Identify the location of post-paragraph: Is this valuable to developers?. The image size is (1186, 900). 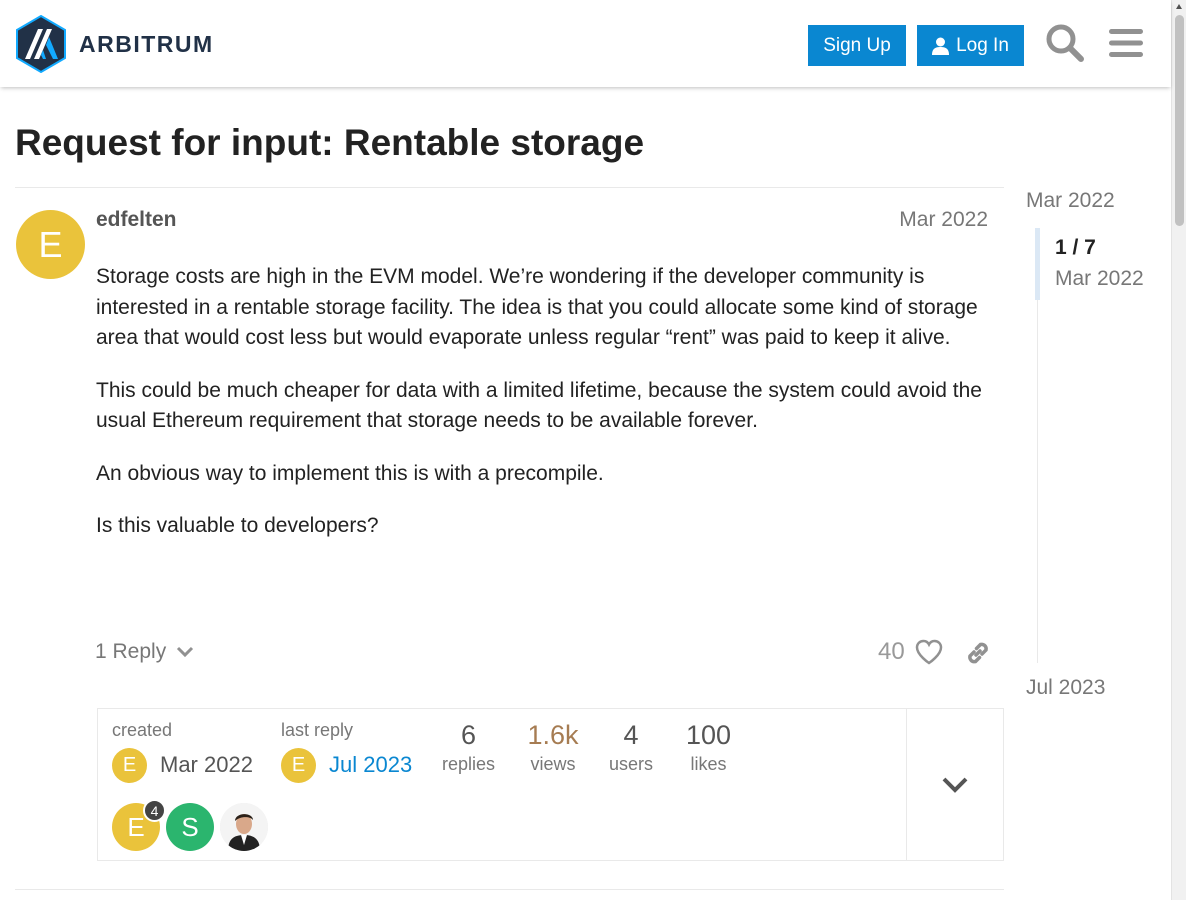
(237, 525).